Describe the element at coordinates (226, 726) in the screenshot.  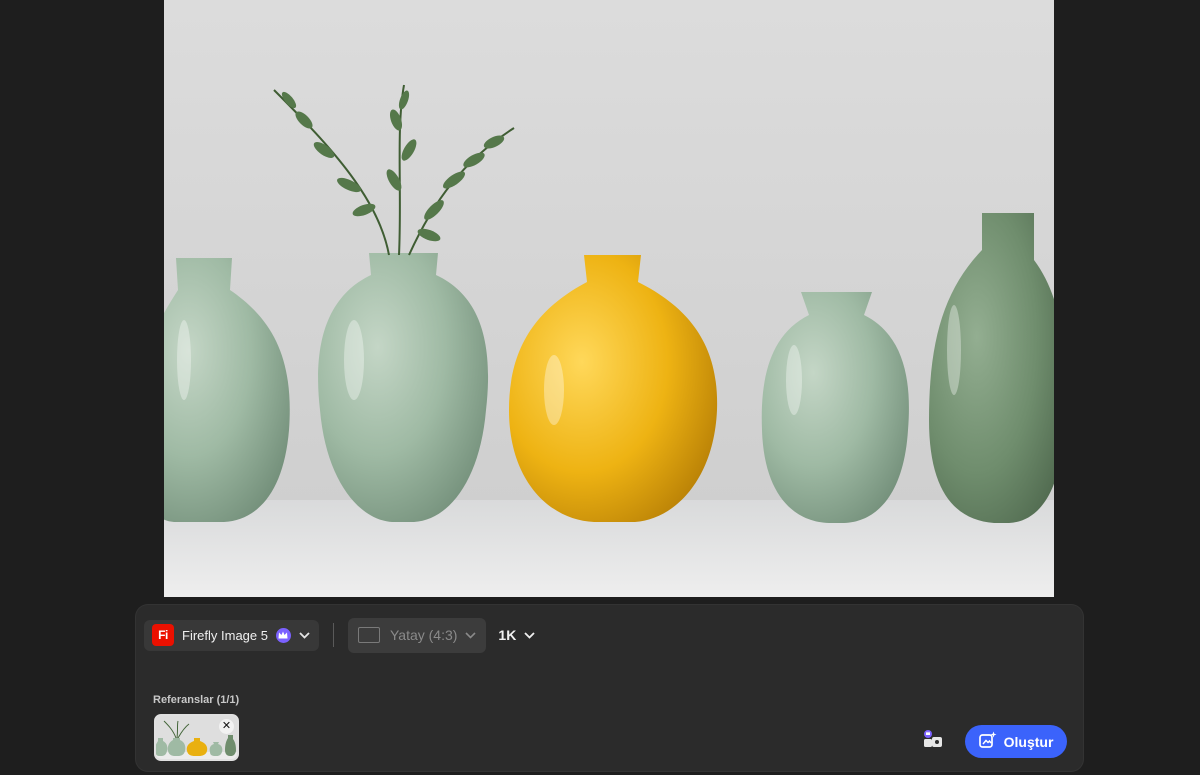
I see `remove-reference-button: ✕` at that location.